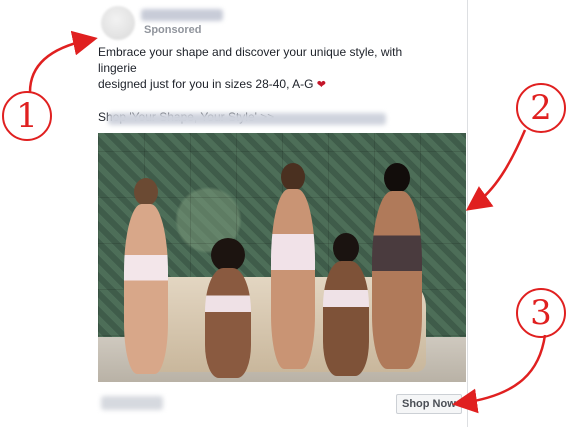 Image resolution: width=580 pixels, height=427 pixels. What do you see at coordinates (247, 119) in the screenshot?
I see `blurred-link` at bounding box center [247, 119].